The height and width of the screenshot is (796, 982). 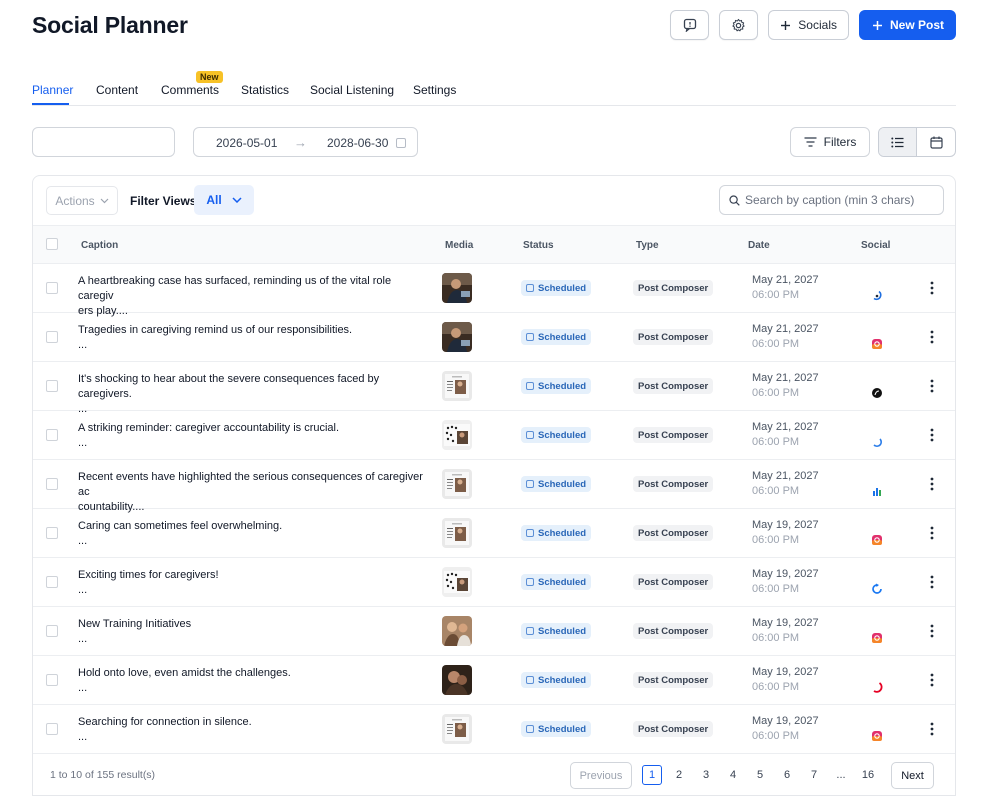 I want to click on actions-dropdown: Actions, so click(x=82, y=200).